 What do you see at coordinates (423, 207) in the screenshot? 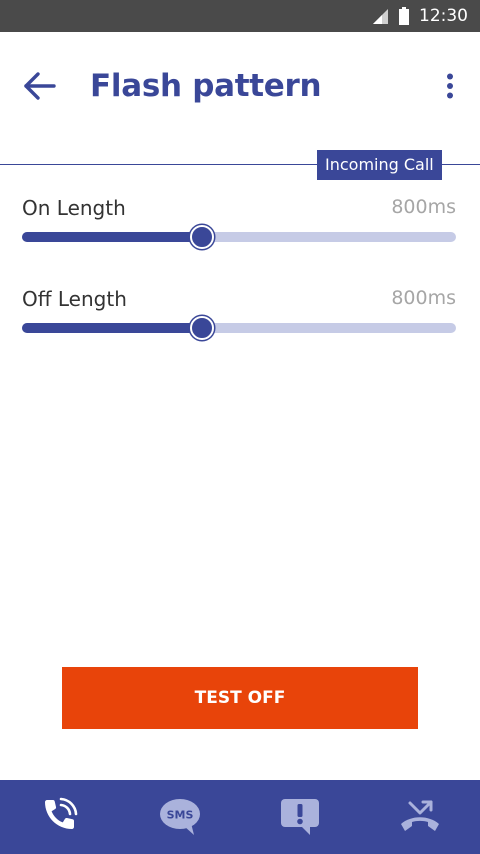
I see `on-length-value: 800ms` at bounding box center [423, 207].